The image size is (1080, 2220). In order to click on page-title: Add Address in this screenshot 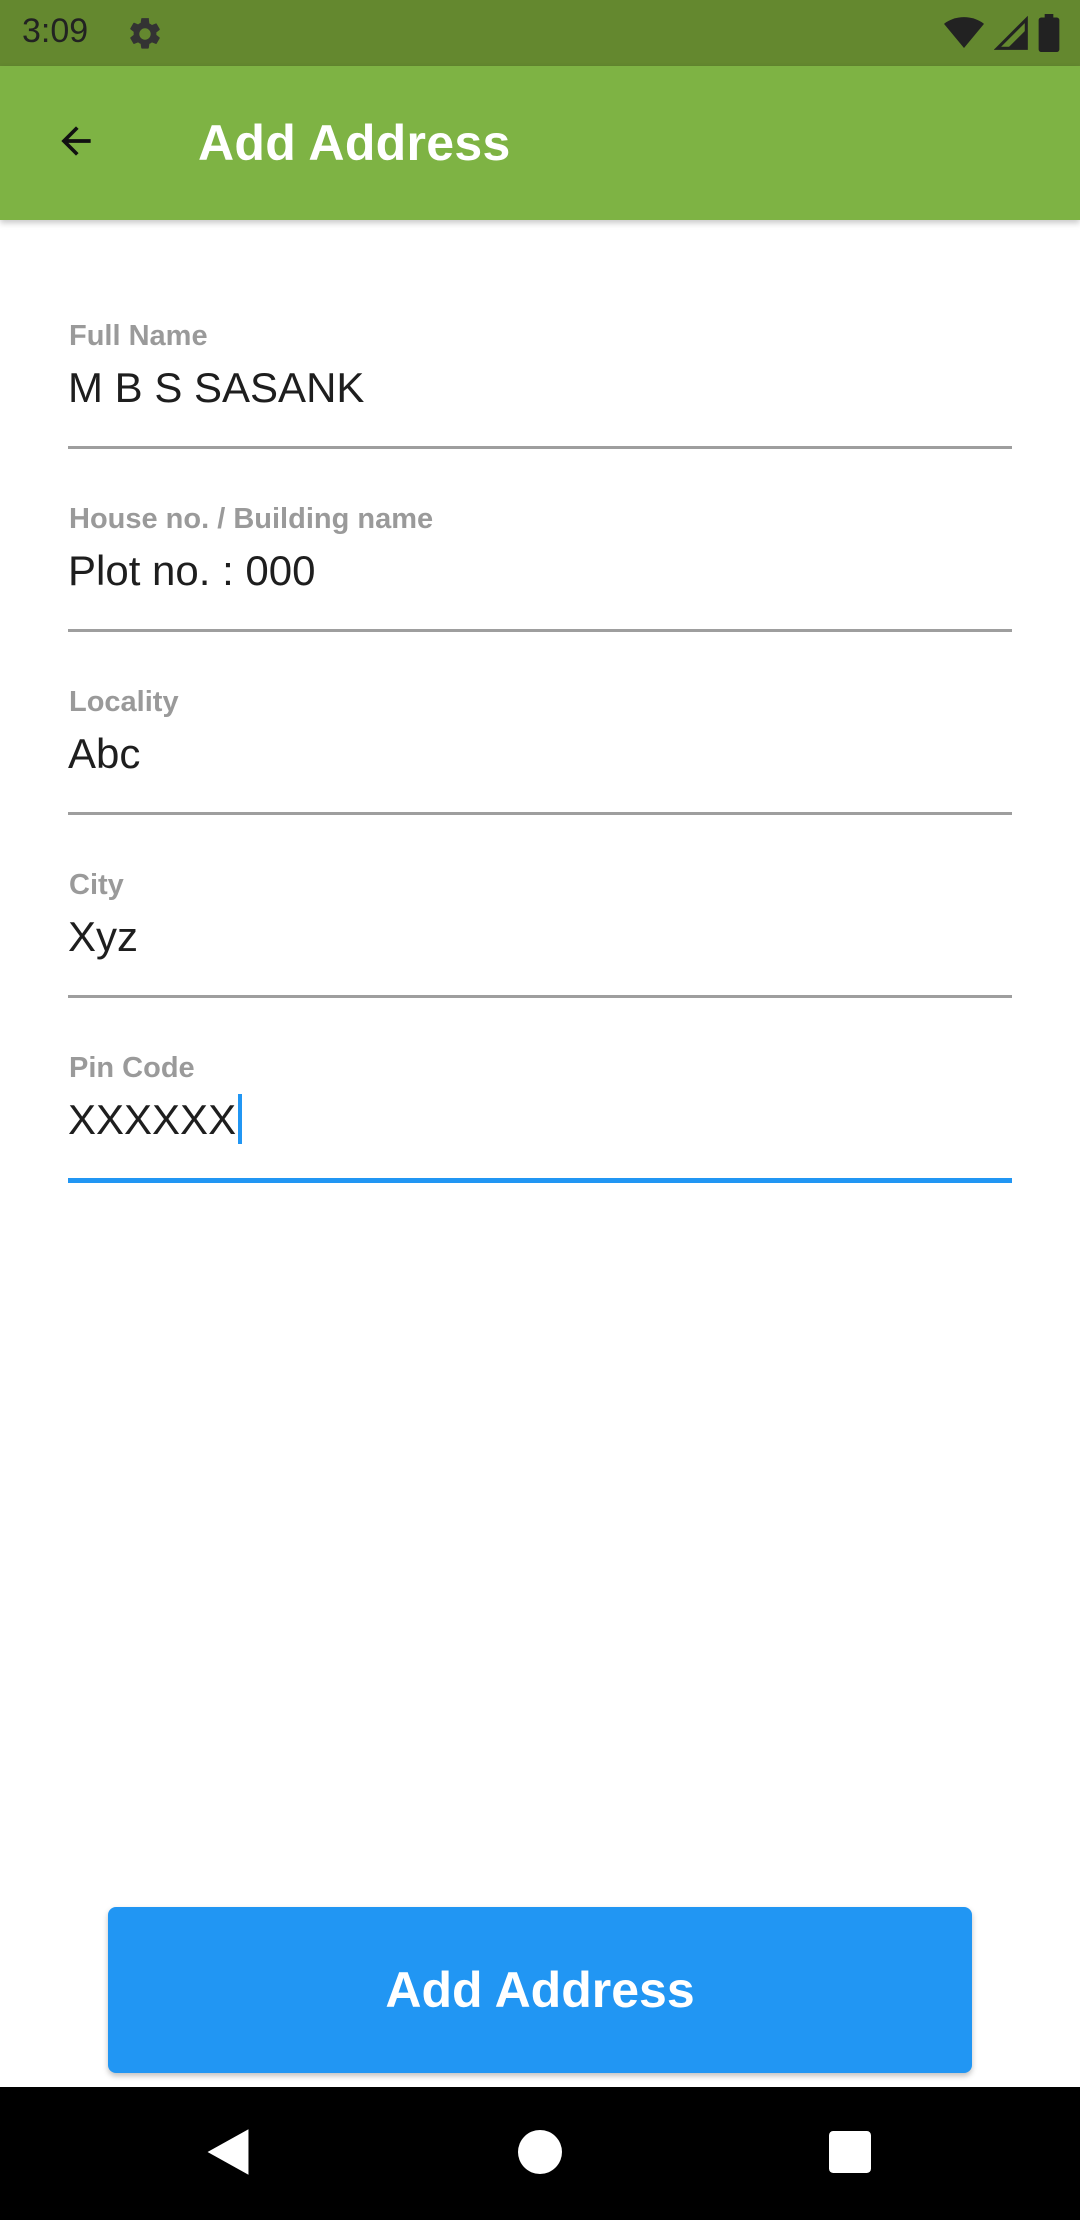, I will do `click(354, 143)`.